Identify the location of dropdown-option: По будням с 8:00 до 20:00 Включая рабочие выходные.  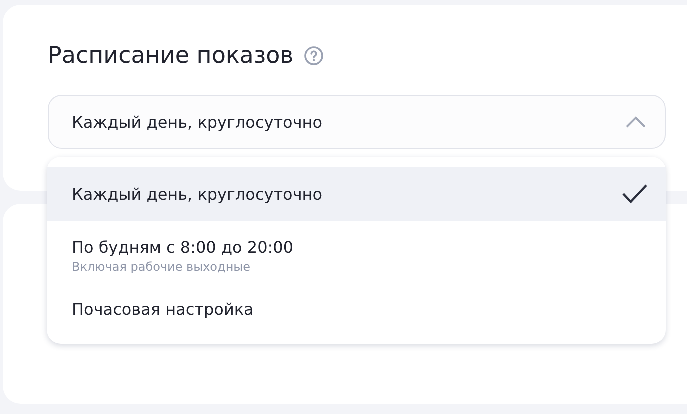
(356, 251).